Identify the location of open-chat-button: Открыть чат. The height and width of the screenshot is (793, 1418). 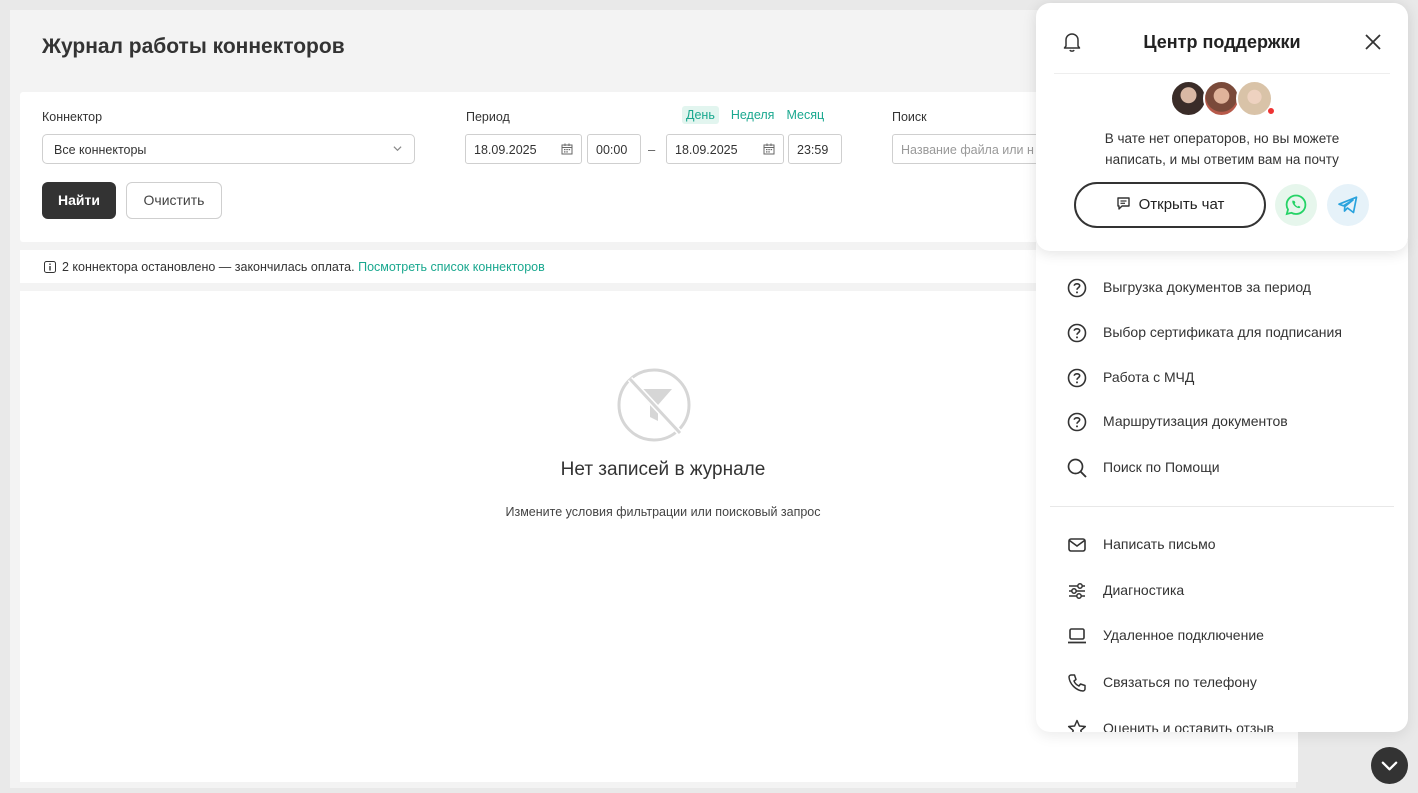
(1170, 205).